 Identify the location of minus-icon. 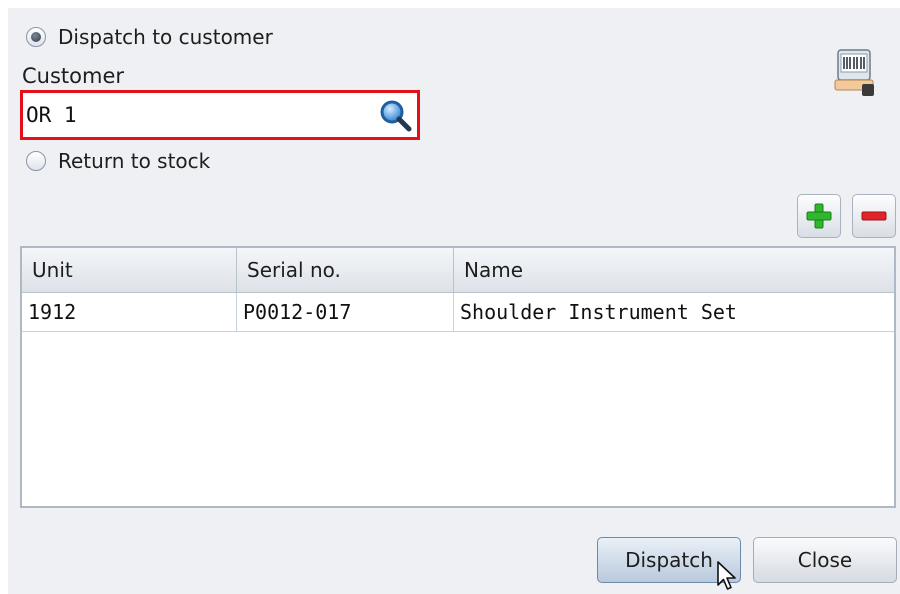
(874, 216).